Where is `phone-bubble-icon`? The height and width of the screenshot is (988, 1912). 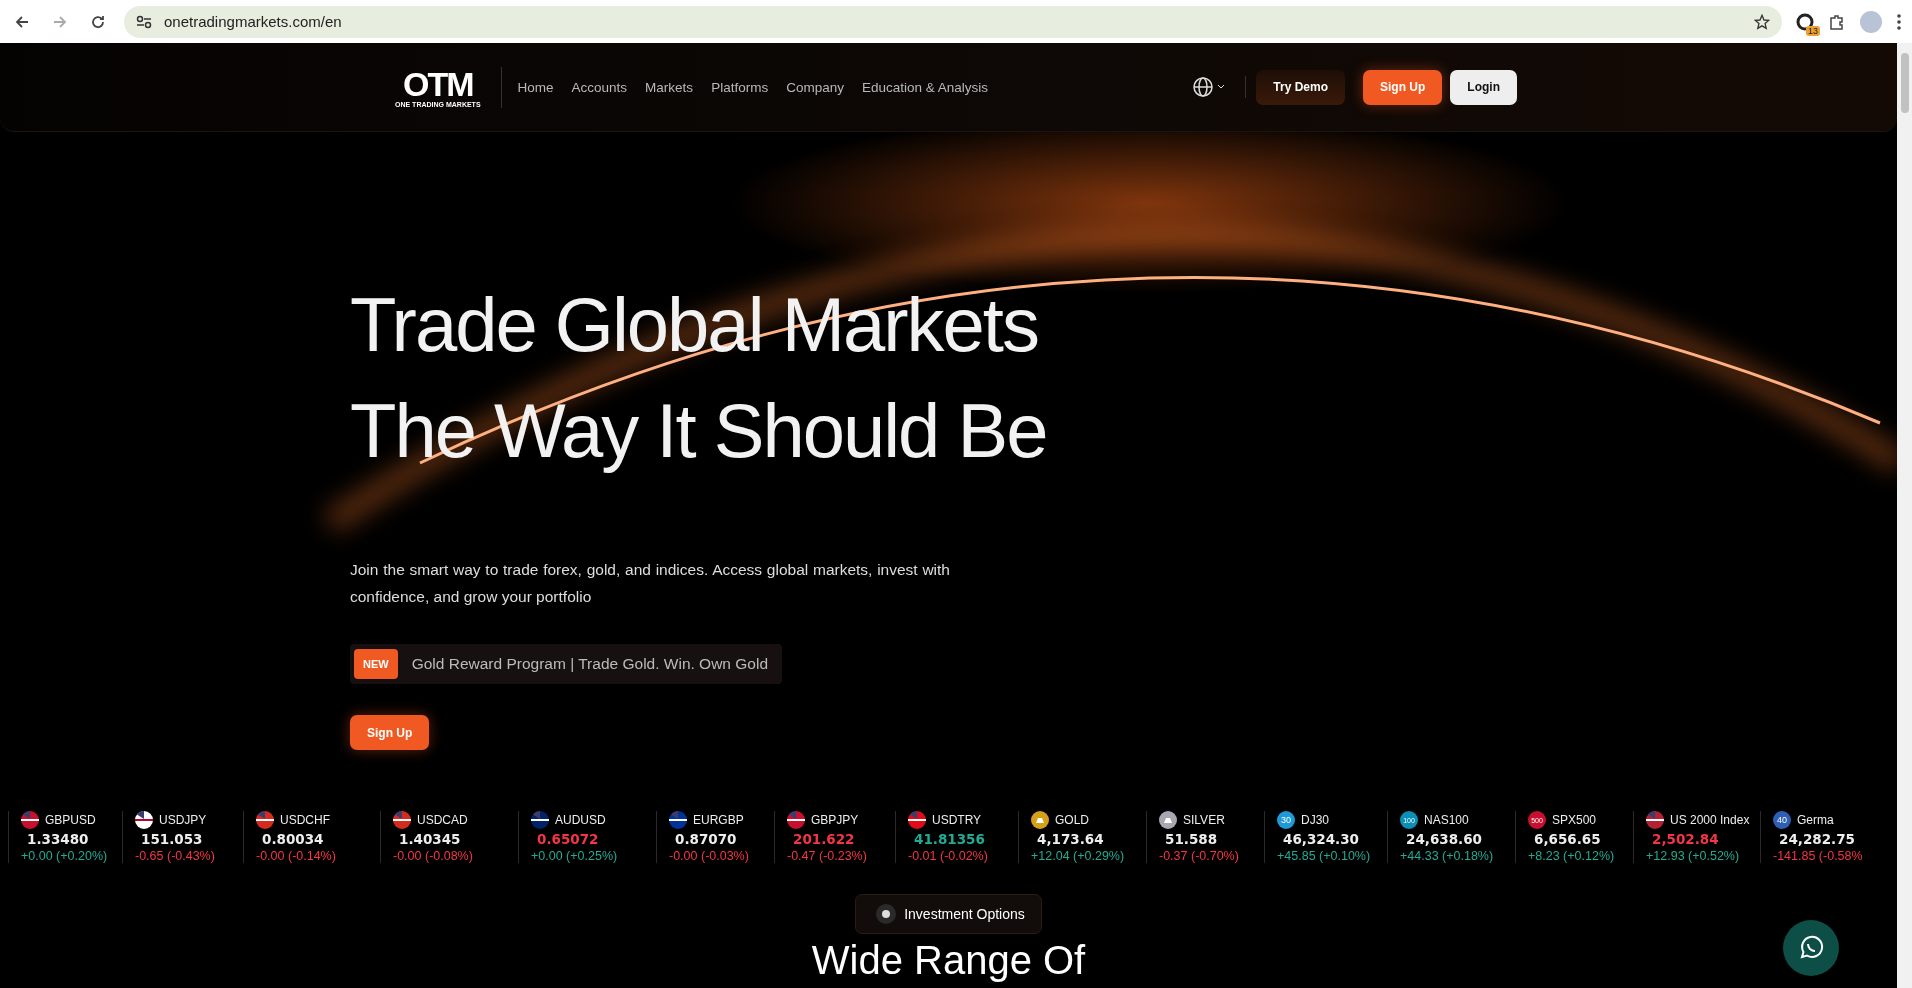
phone-bubble-icon is located at coordinates (1811, 948).